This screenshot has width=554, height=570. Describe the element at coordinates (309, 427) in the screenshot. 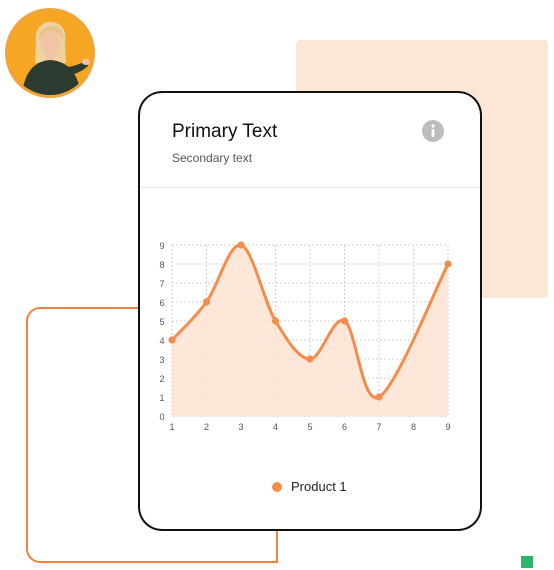

I see `x-tick-label: 5` at that location.